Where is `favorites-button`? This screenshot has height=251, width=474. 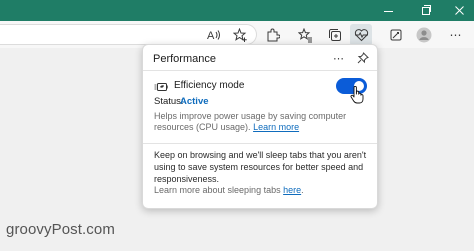 favorites-button is located at coordinates (305, 35).